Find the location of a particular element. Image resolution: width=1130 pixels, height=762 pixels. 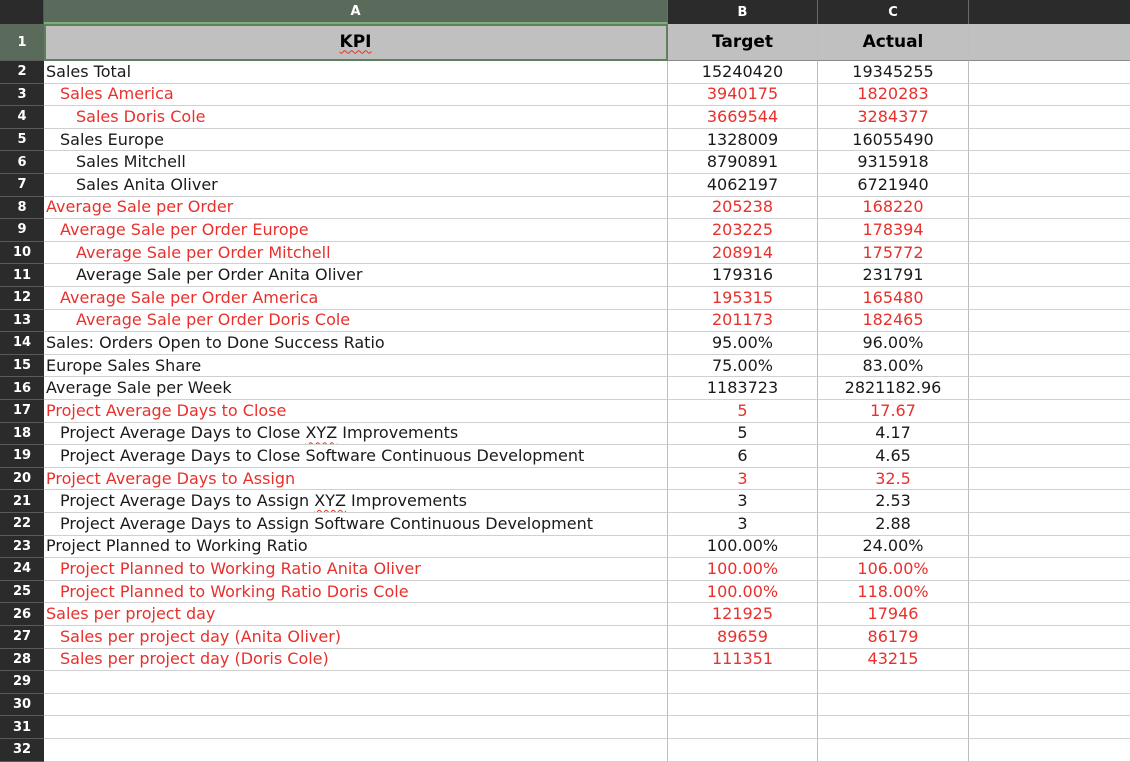

cell-a20: Project Average Days to Assign is located at coordinates (356, 479).